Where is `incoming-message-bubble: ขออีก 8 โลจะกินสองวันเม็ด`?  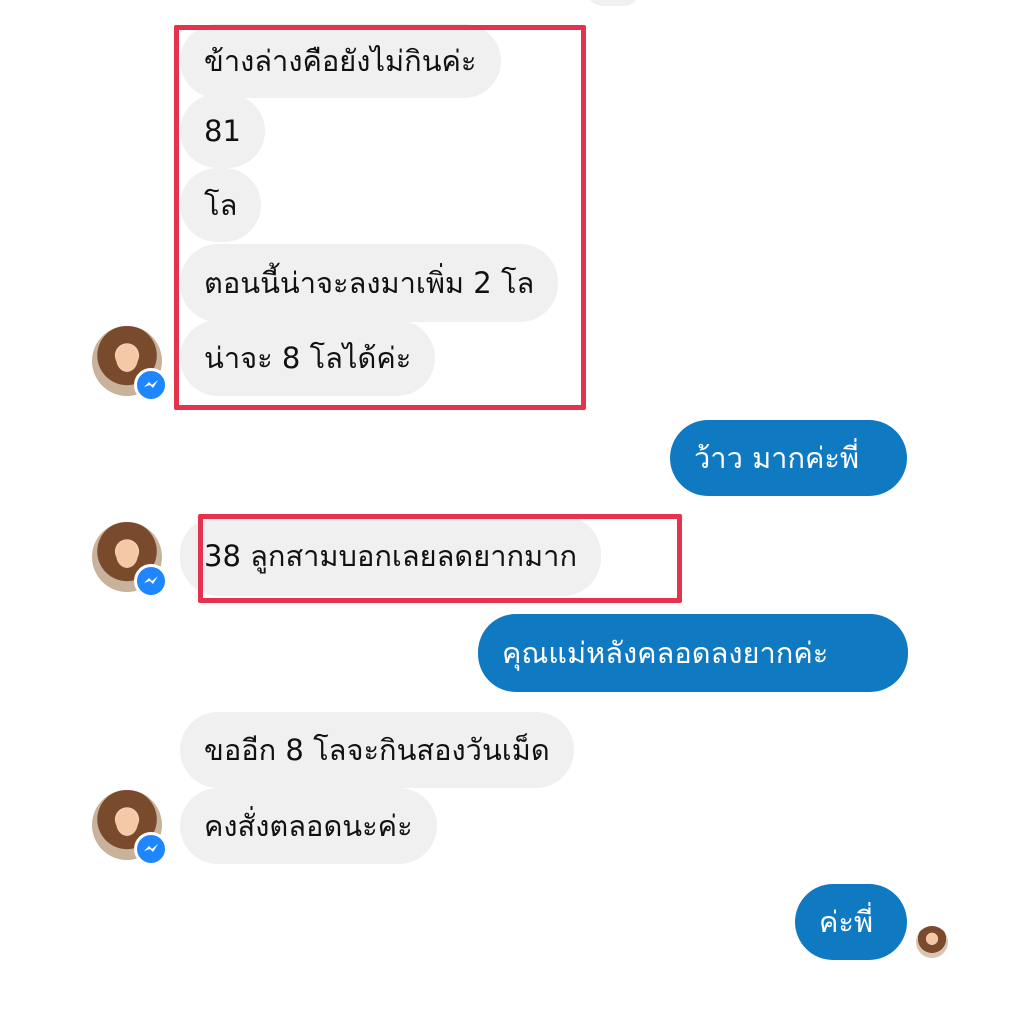 incoming-message-bubble: ขออีก 8 โลจะกินสองวันเม็ด is located at coordinates (377, 750).